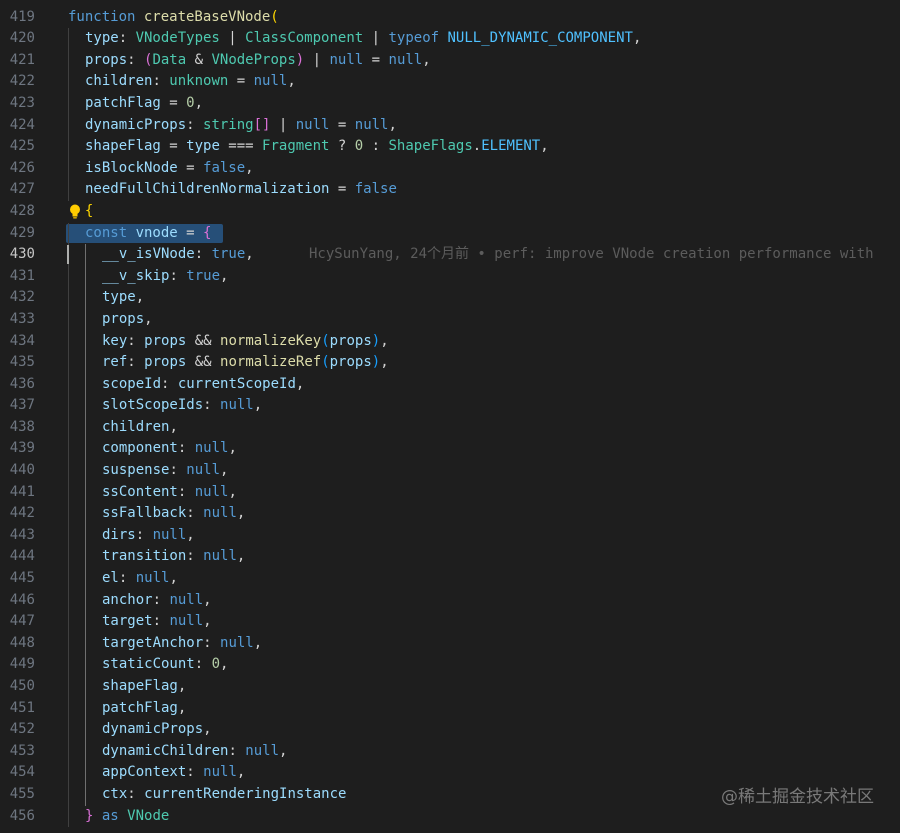  Describe the element at coordinates (450, 773) in the screenshot. I see `code-line: 454 appContext: null,` at that location.